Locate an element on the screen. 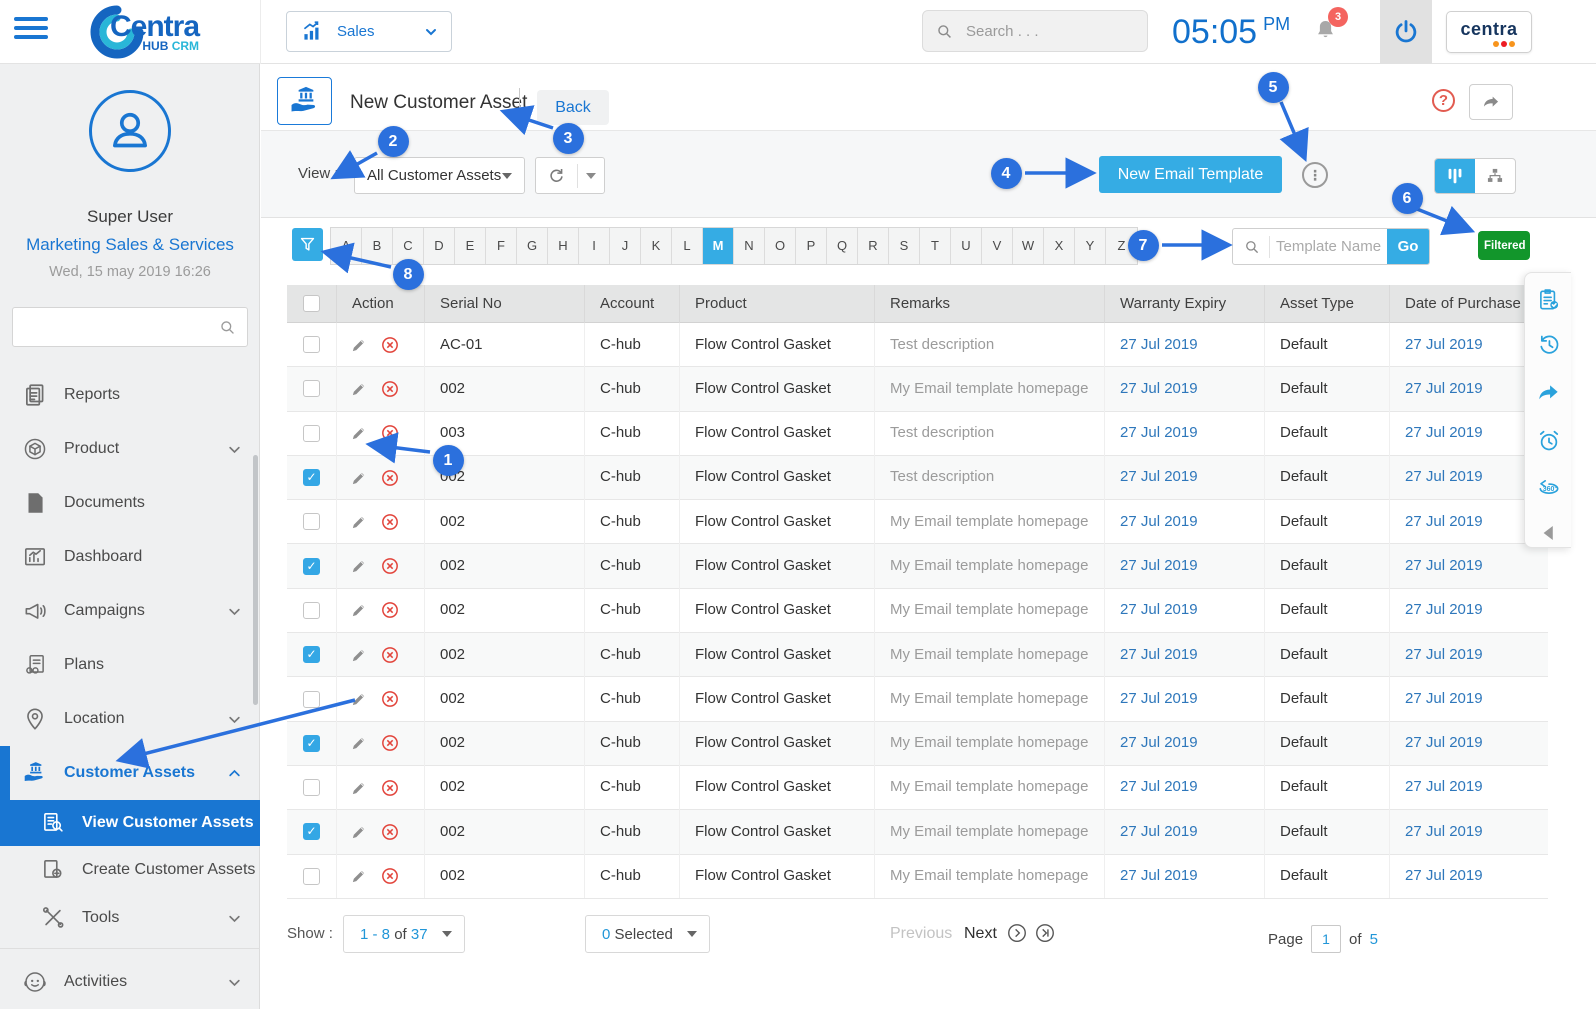 The height and width of the screenshot is (1009, 1596). tasks-icon is located at coordinates (1548, 299).